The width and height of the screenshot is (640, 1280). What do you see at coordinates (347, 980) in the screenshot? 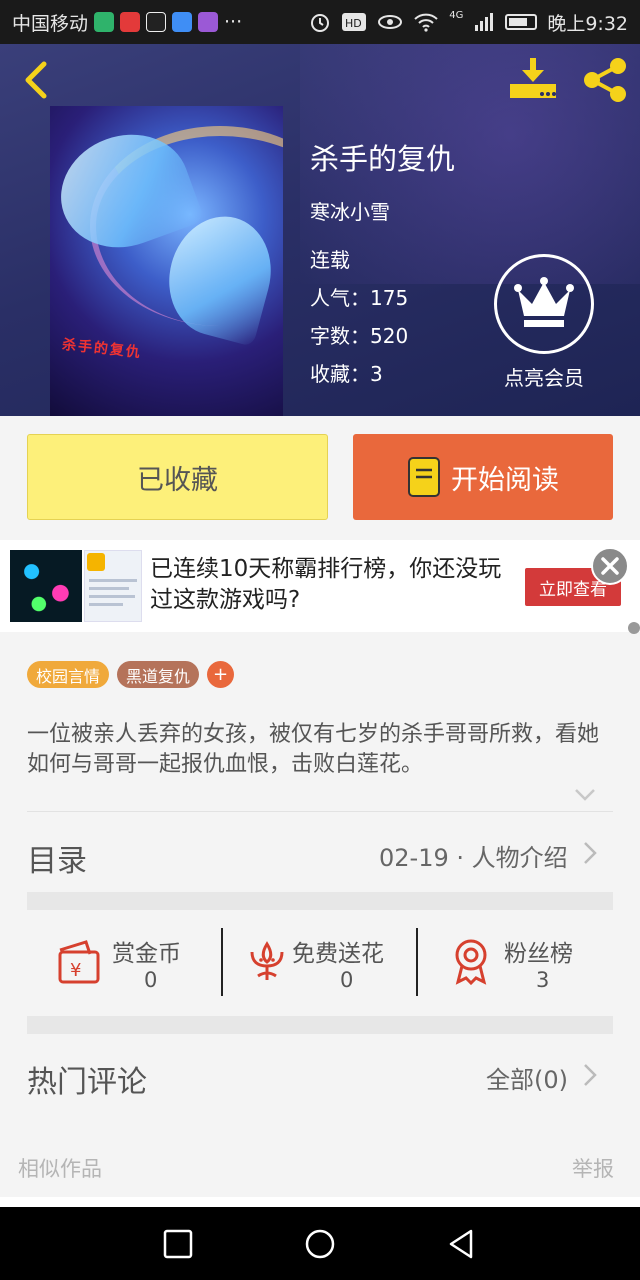
I see `free-flower-count: 0` at bounding box center [347, 980].